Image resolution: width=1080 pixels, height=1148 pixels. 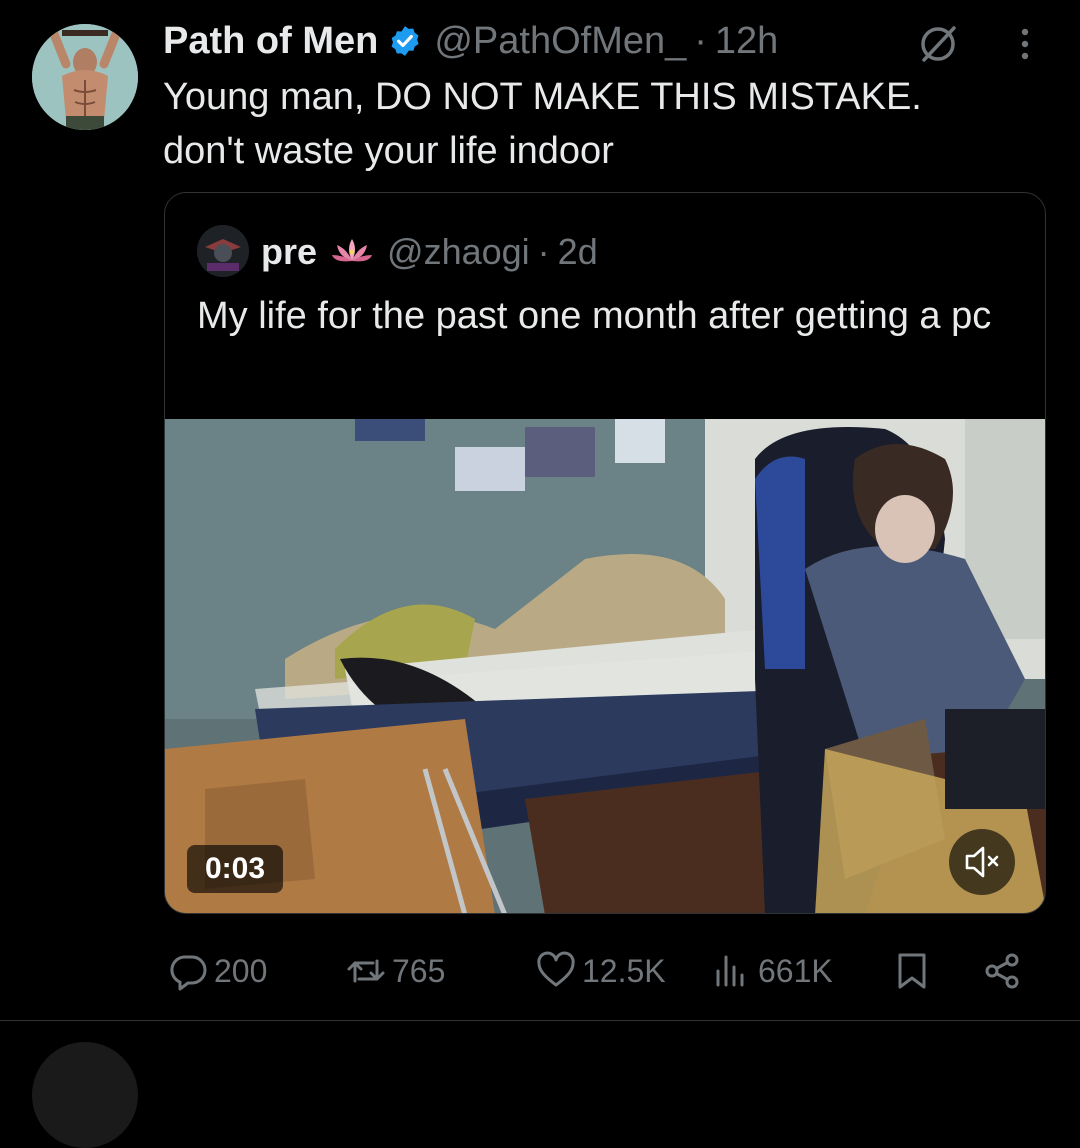 I want to click on quote-time: 2d, so click(x=578, y=252).